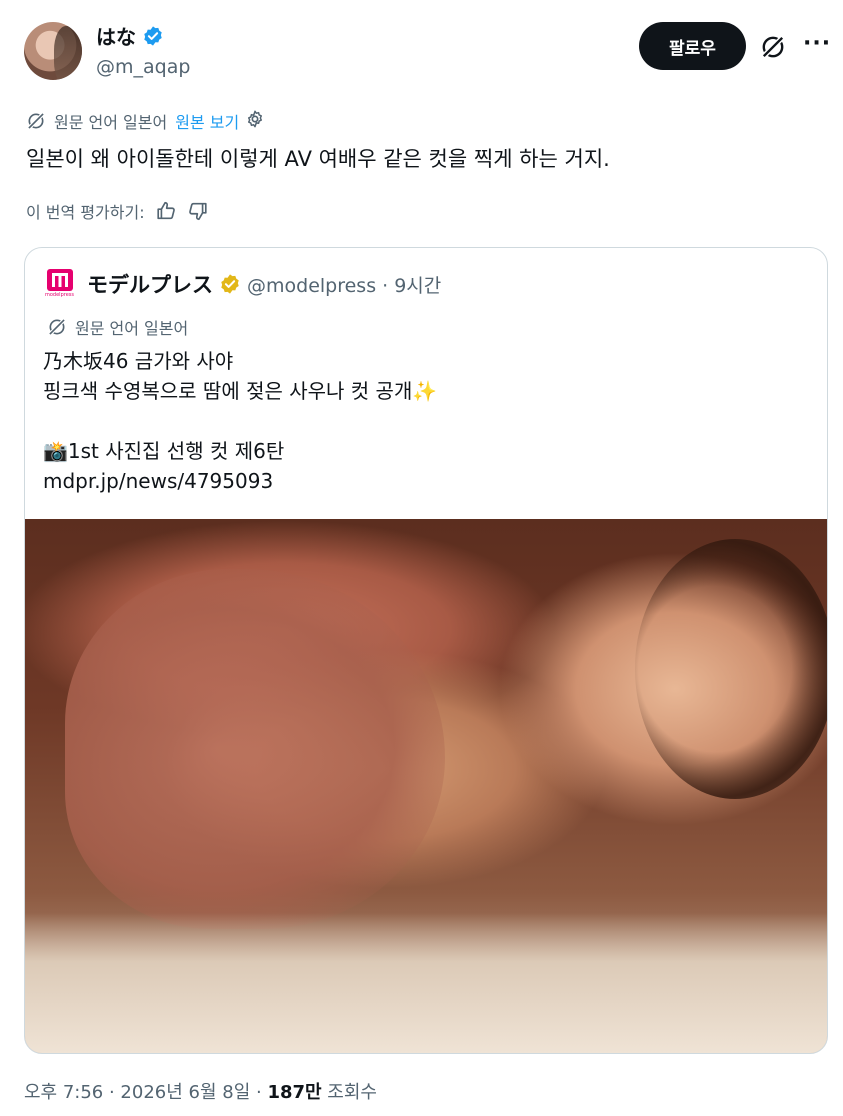 This screenshot has width=843, height=1116. I want to click on verified-org-badge-icon, so click(230, 284).